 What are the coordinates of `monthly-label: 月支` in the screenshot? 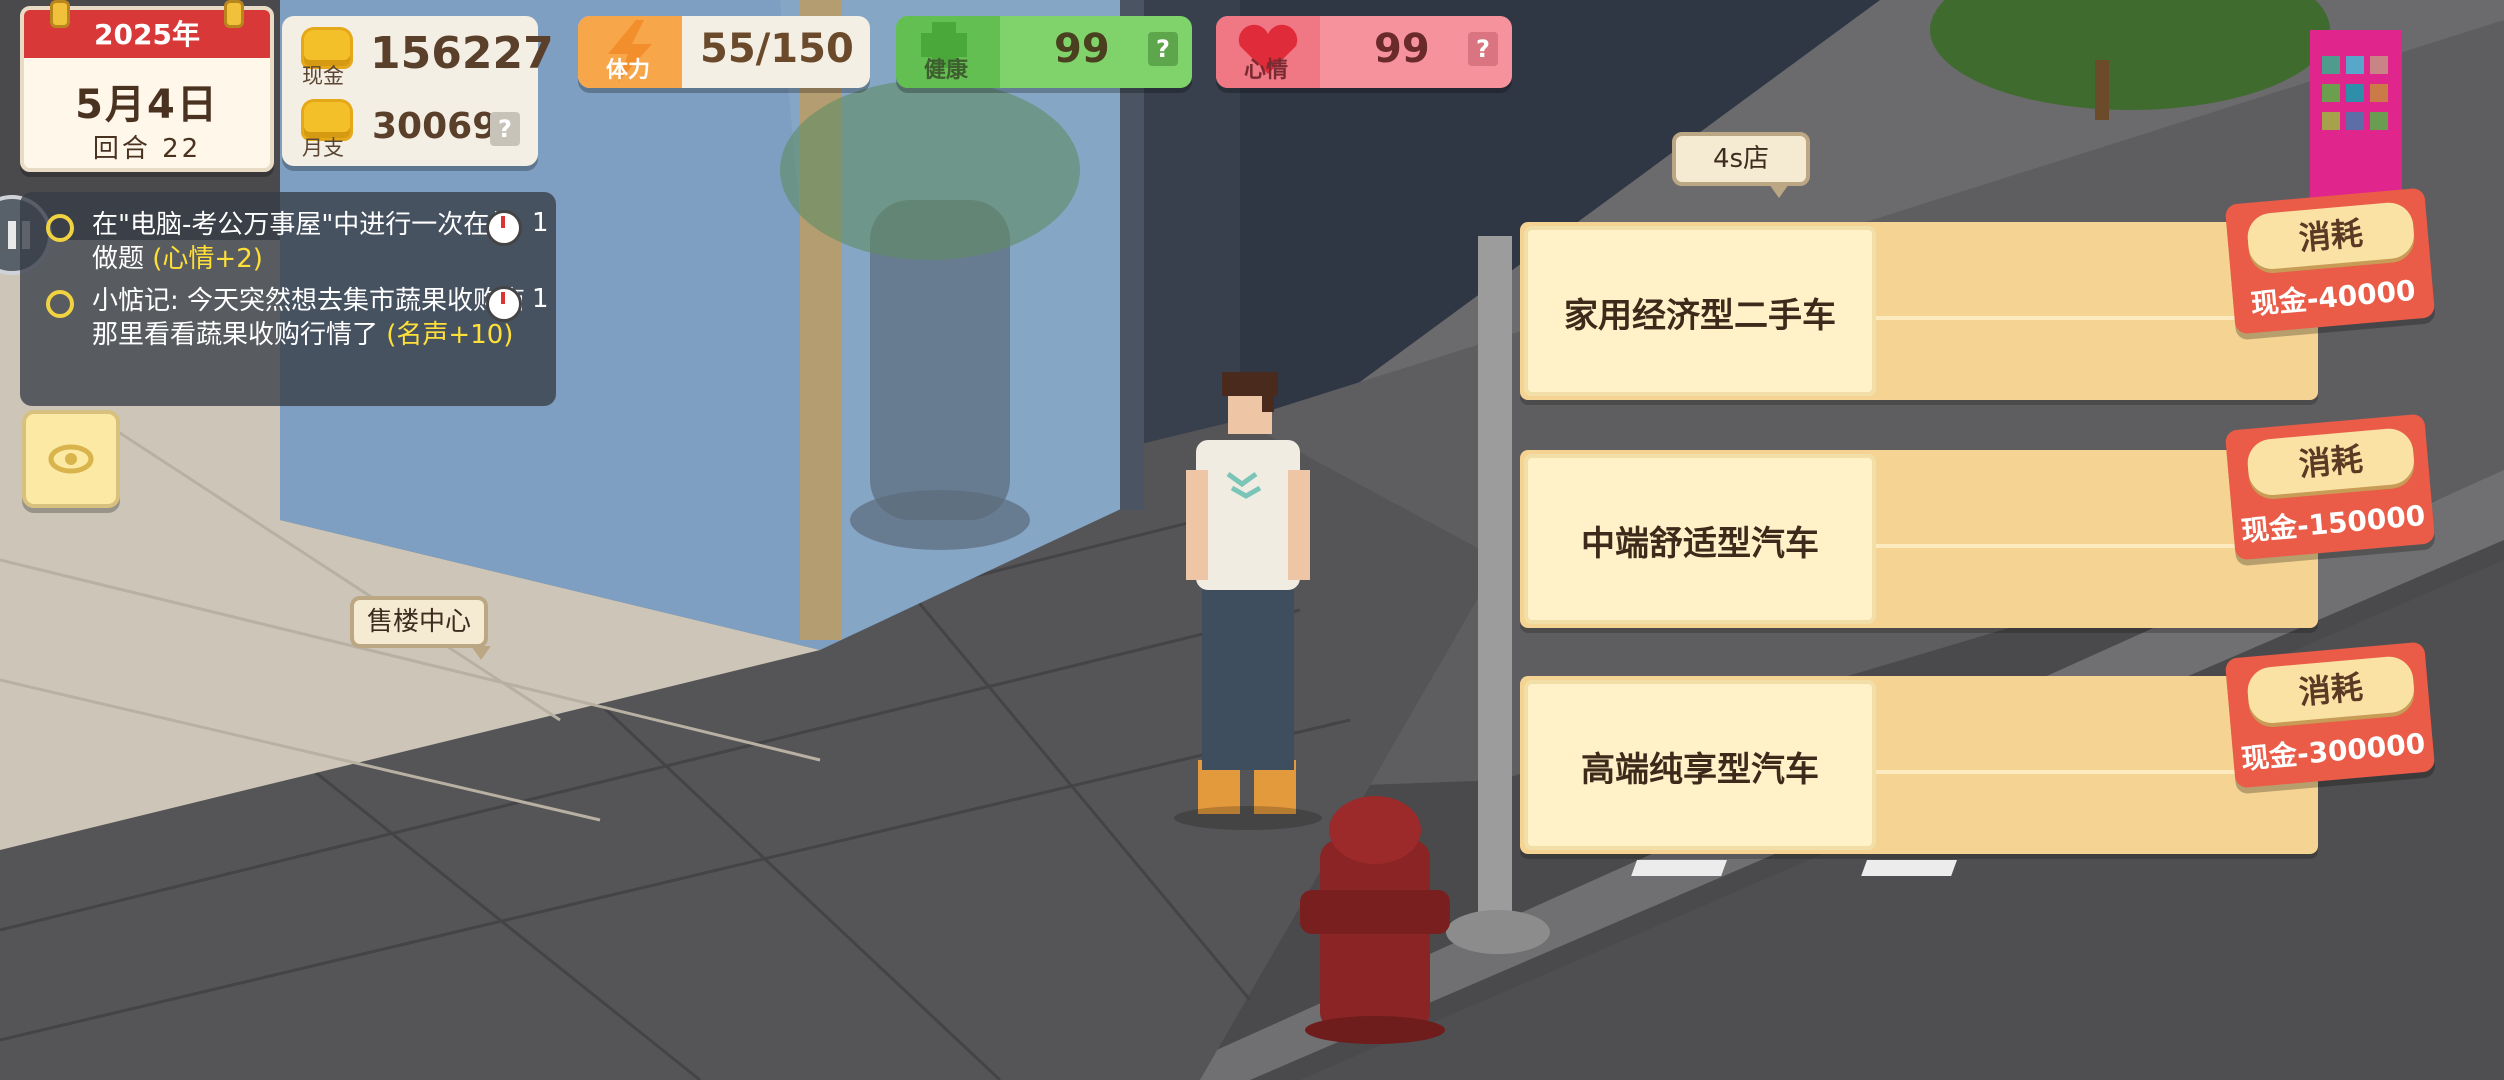 It's located at (323, 148).